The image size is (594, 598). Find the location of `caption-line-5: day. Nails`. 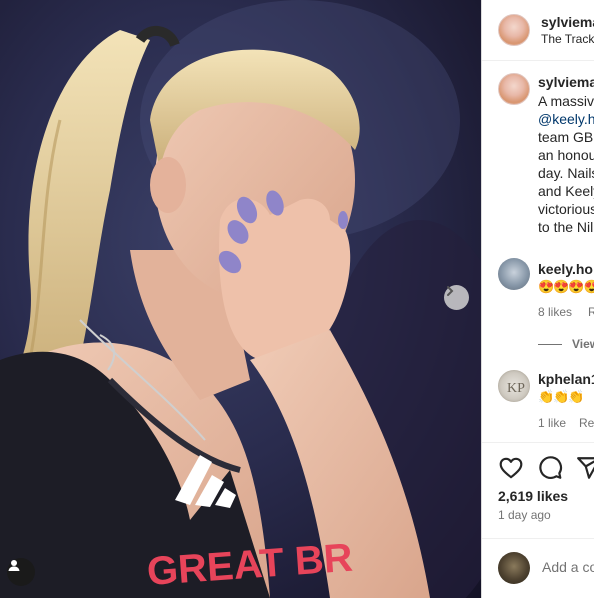

caption-line-5: day. Nails is located at coordinates (566, 173).